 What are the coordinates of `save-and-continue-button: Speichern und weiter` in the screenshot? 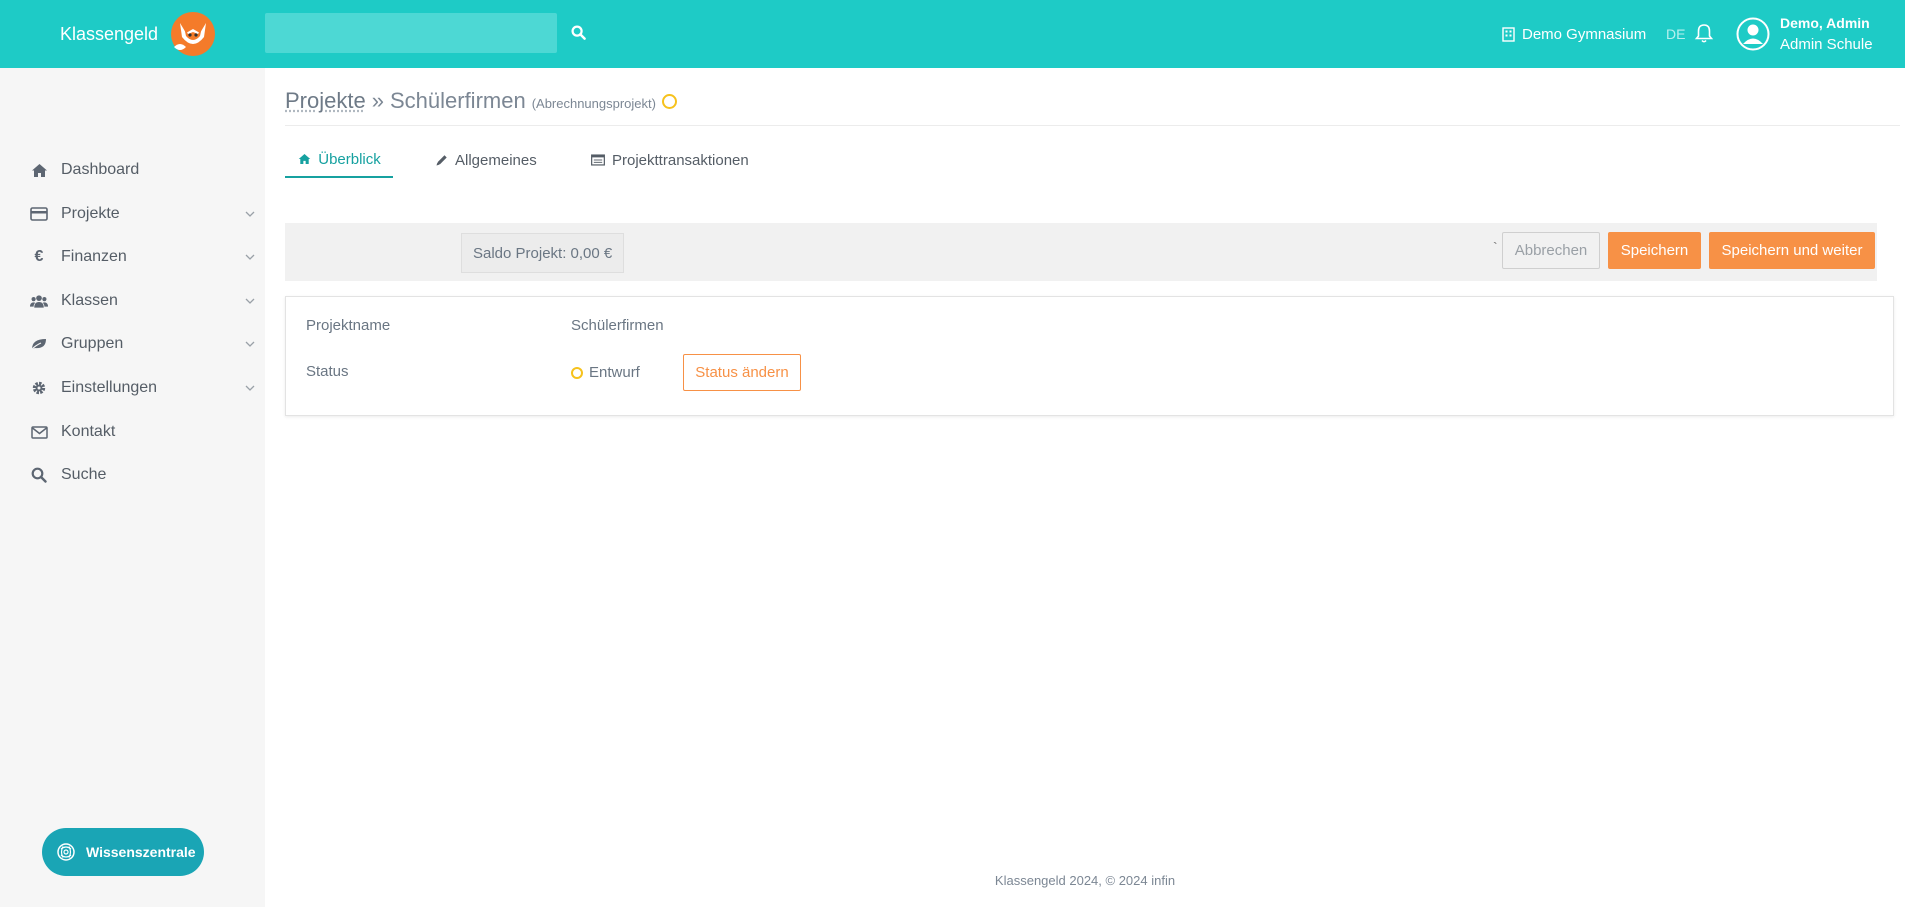 It's located at (1792, 250).